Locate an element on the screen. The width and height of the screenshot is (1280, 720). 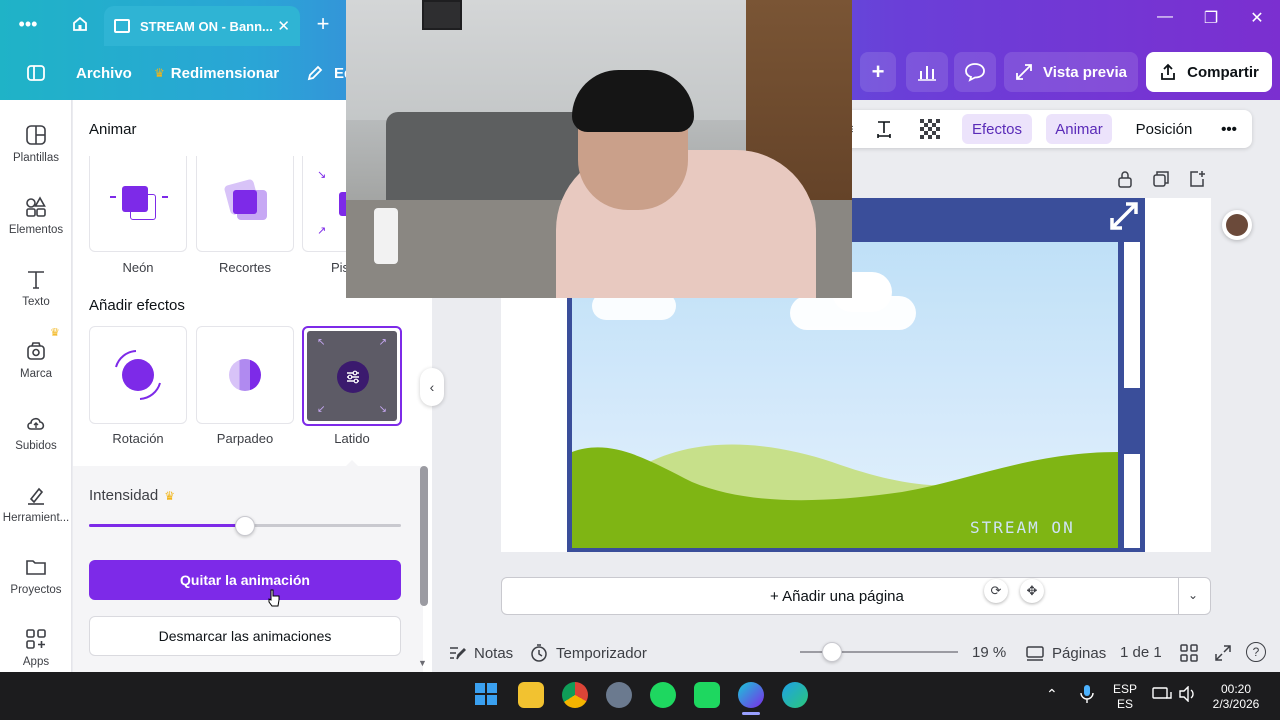
spotify-icon is located at coordinates (663, 695).